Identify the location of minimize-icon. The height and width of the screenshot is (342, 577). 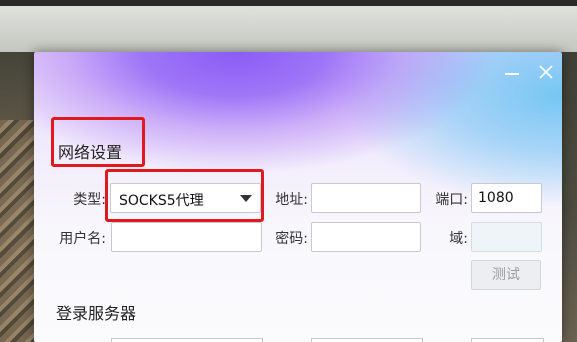
(512, 74).